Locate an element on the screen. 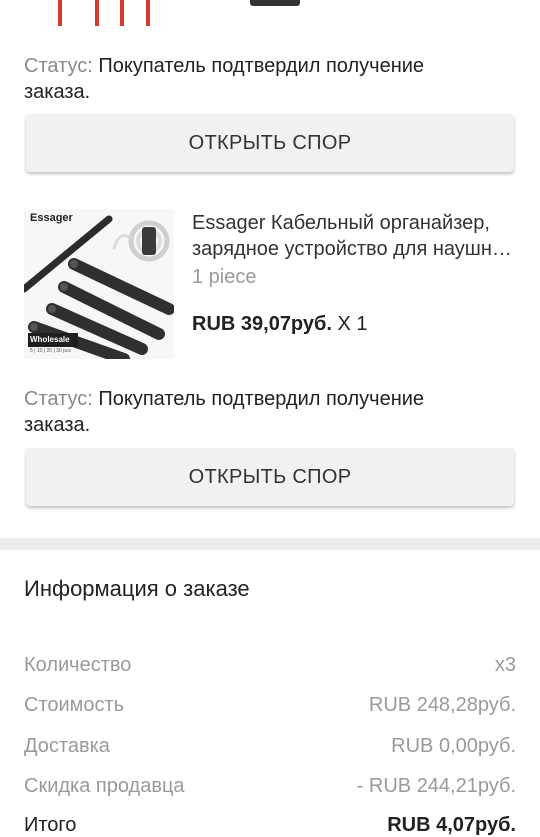 The image size is (540, 837). row-label: Количество is located at coordinates (78, 665).